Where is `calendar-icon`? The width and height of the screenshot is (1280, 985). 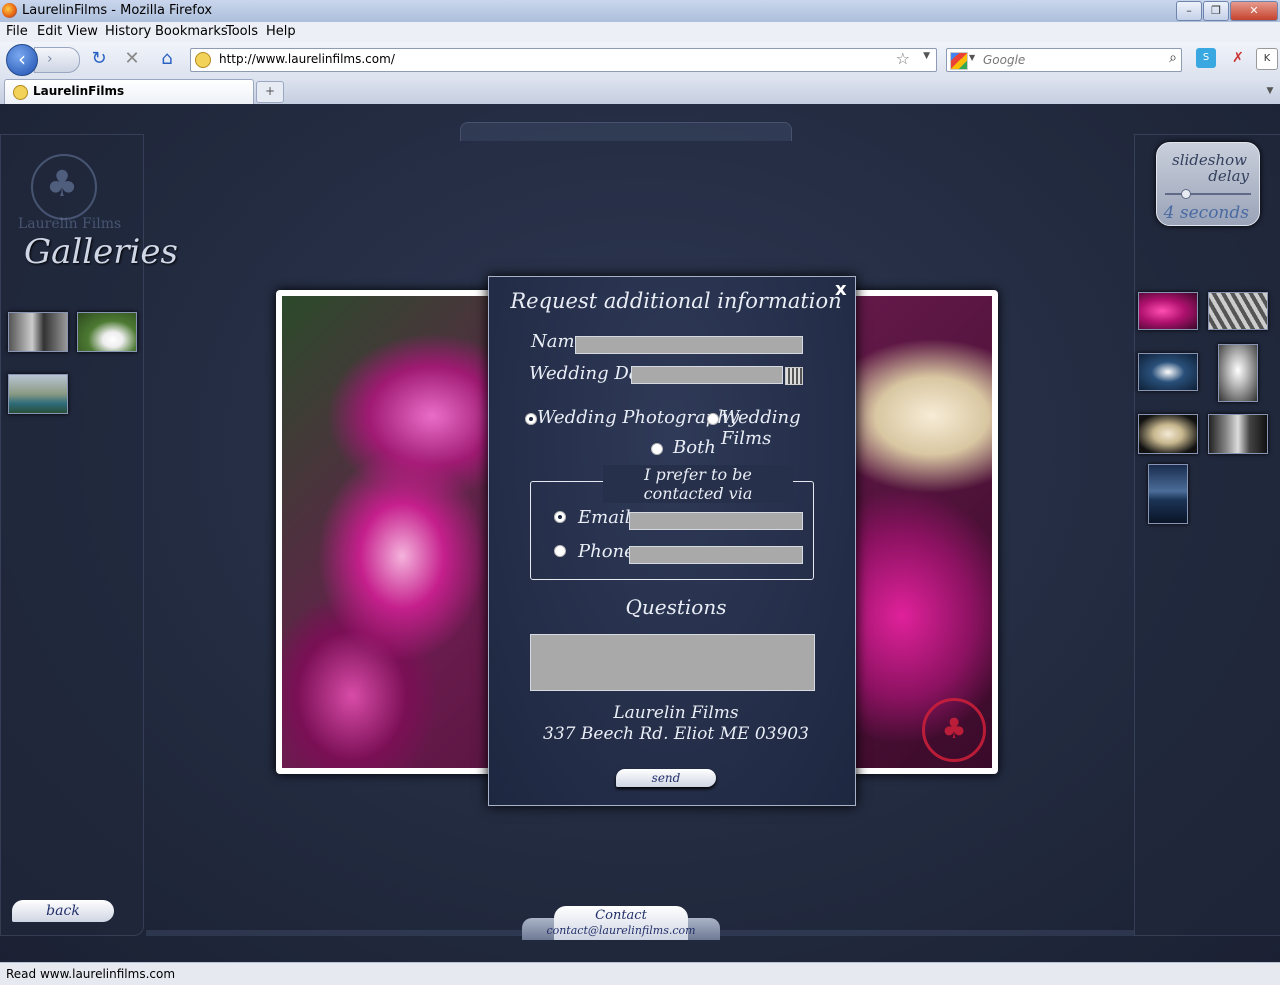
calendar-icon is located at coordinates (794, 376).